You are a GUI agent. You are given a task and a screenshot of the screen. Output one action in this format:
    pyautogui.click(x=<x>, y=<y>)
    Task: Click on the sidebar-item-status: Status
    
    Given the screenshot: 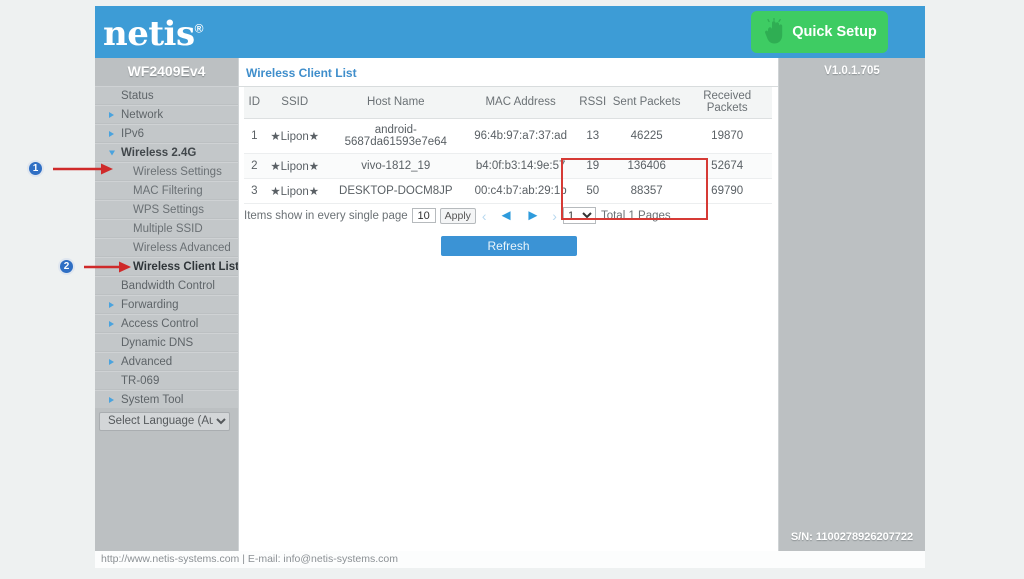 What is the action you would take?
    pyautogui.click(x=166, y=95)
    